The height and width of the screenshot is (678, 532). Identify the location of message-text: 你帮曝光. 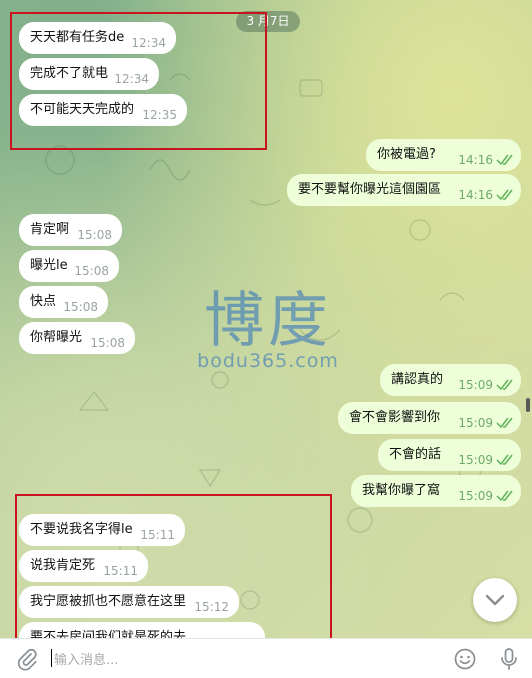
(56, 337).